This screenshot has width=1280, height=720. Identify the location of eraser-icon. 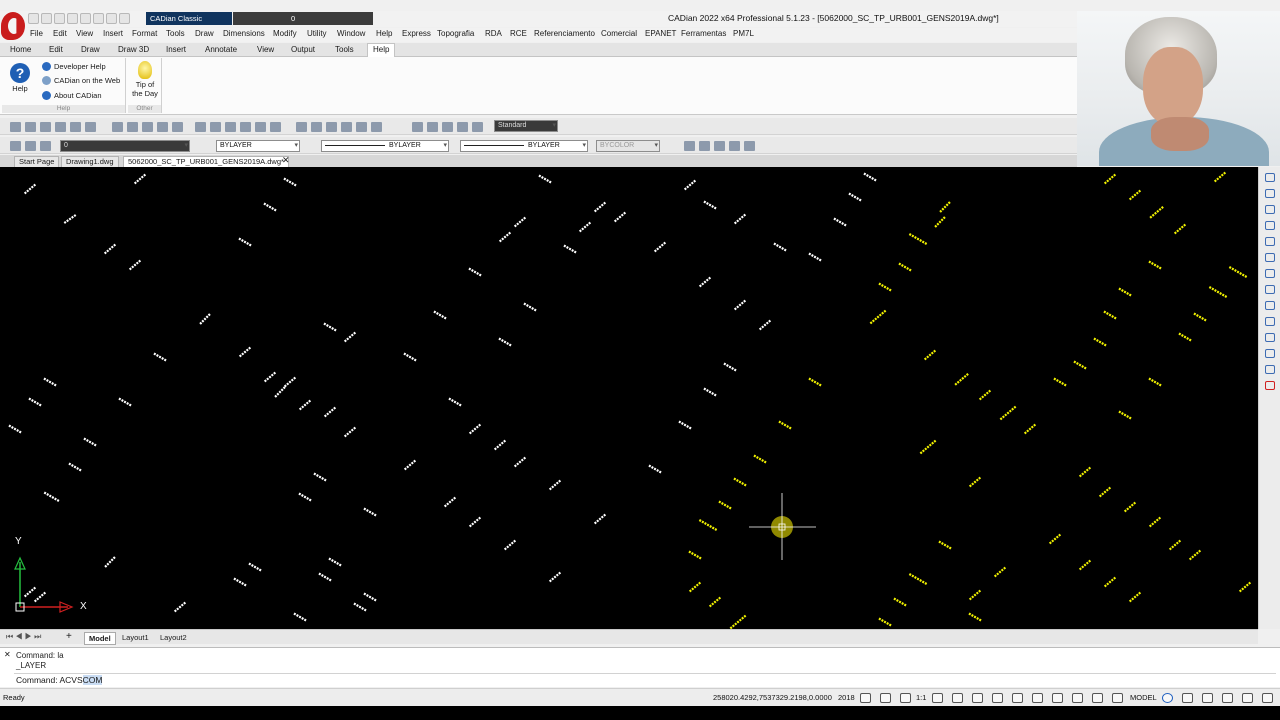
(1270, 385).